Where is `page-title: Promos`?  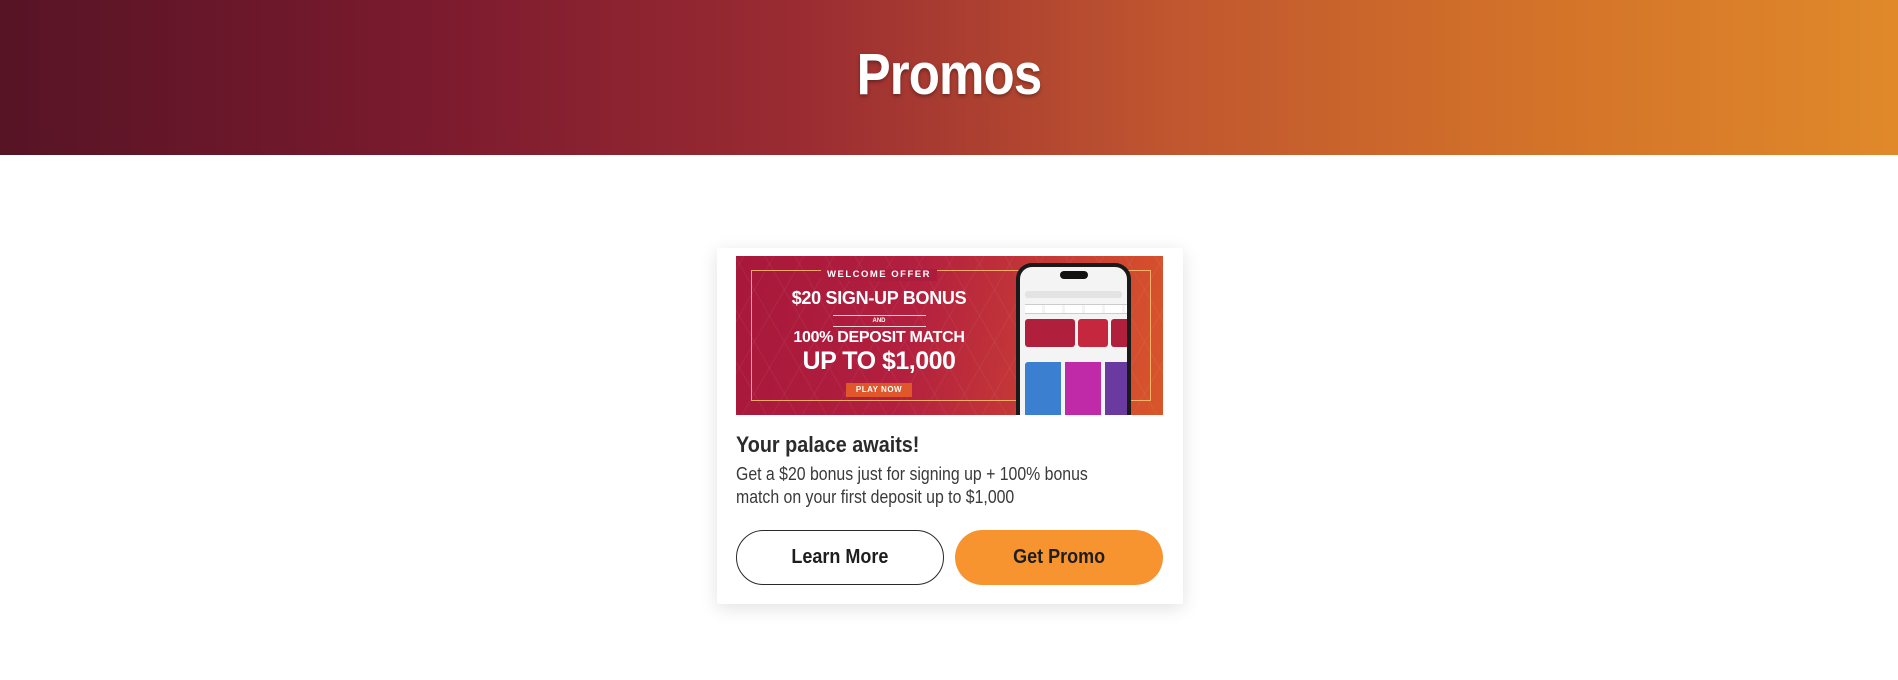 page-title: Promos is located at coordinates (949, 74).